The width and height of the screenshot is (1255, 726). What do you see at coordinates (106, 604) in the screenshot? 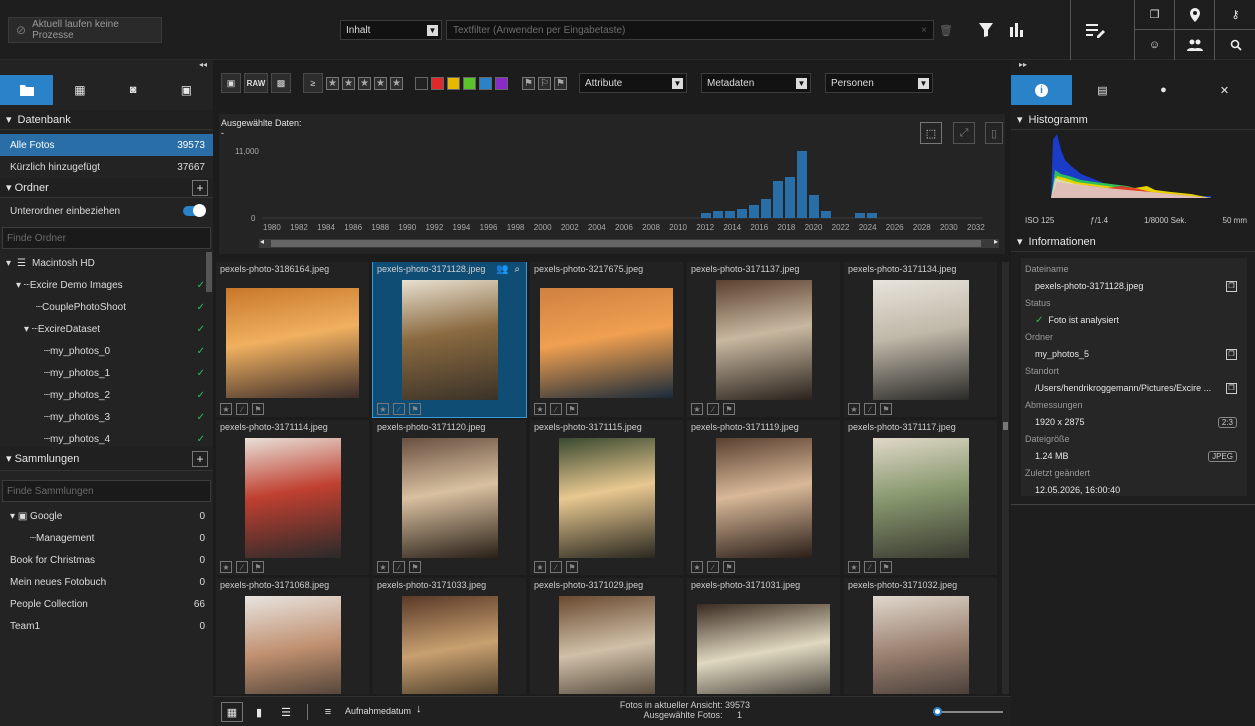
I see `collection-people: People Collection 66` at bounding box center [106, 604].